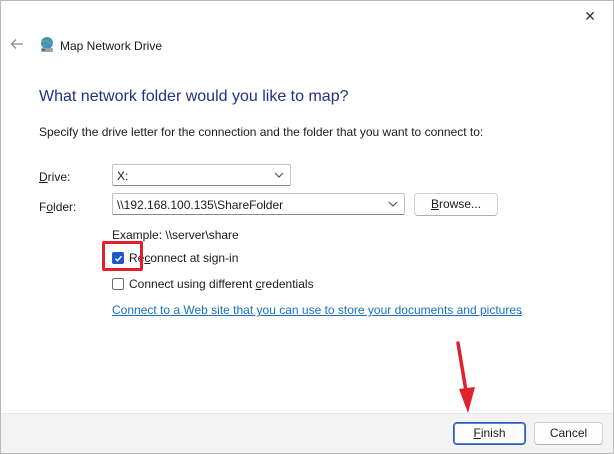 The width and height of the screenshot is (614, 454). What do you see at coordinates (465, 377) in the screenshot?
I see `annotation-arrow-icon` at bounding box center [465, 377].